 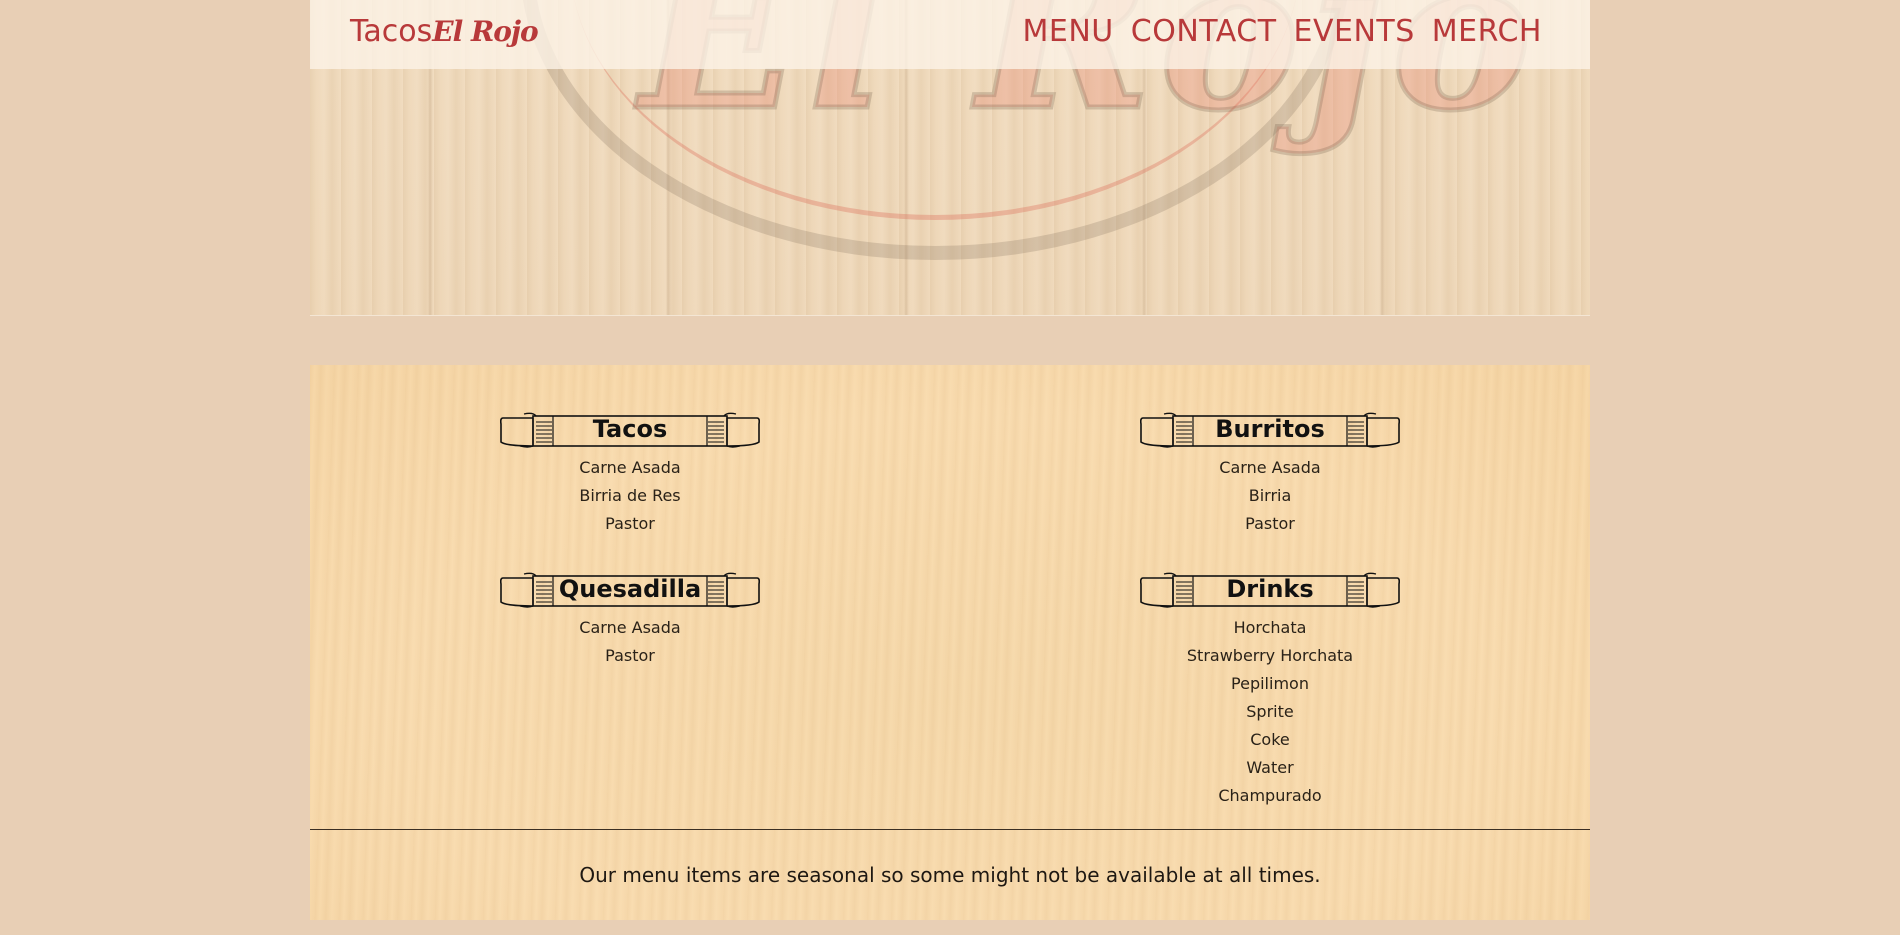 What do you see at coordinates (485, 31) in the screenshot?
I see `brand-name-second: El Rojo` at bounding box center [485, 31].